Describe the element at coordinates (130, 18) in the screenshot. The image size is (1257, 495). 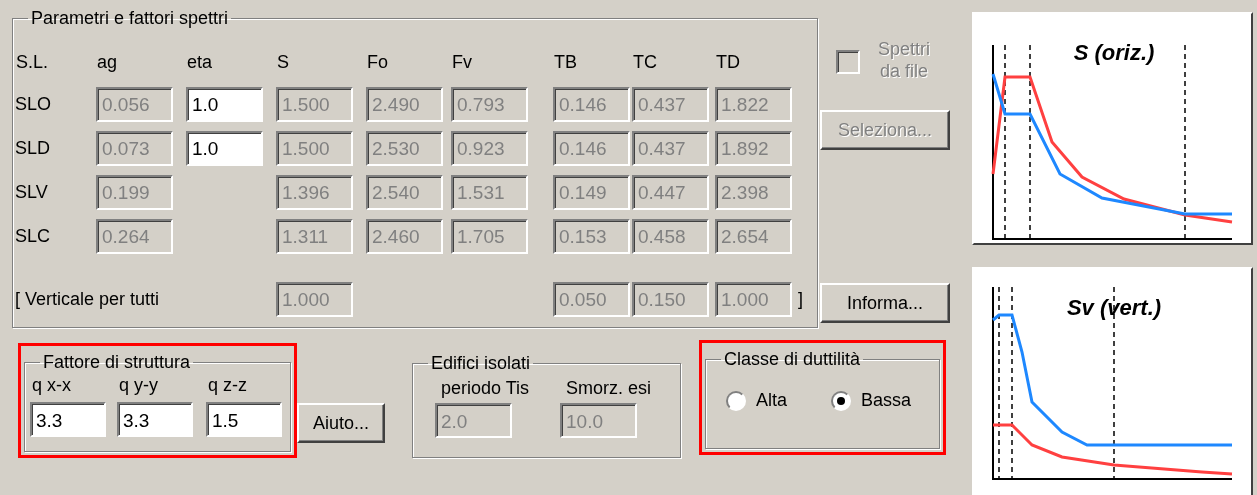
I see `group-title: Parametri e fattori spettri` at that location.